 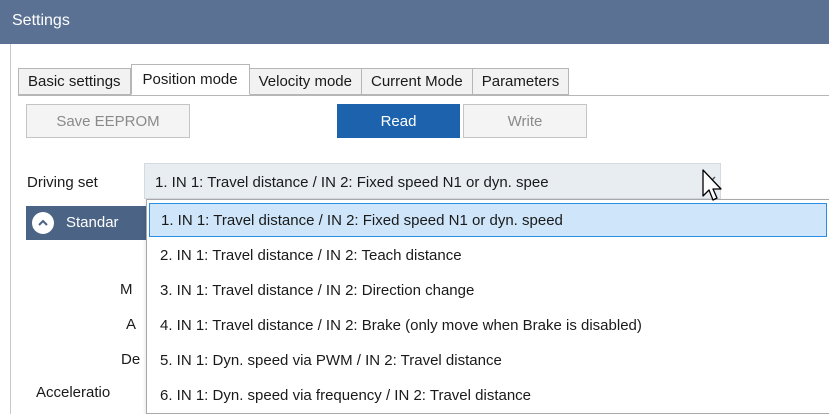 I want to click on driving-set-label: Driving set, so click(x=62, y=182).